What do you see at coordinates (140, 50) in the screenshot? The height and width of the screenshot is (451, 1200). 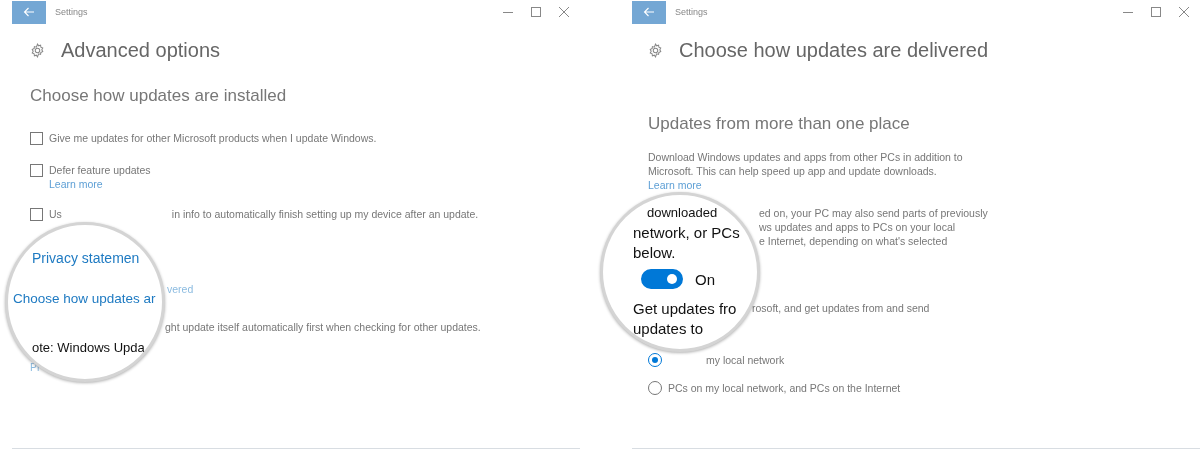 I see `page-heading: Advanced options` at bounding box center [140, 50].